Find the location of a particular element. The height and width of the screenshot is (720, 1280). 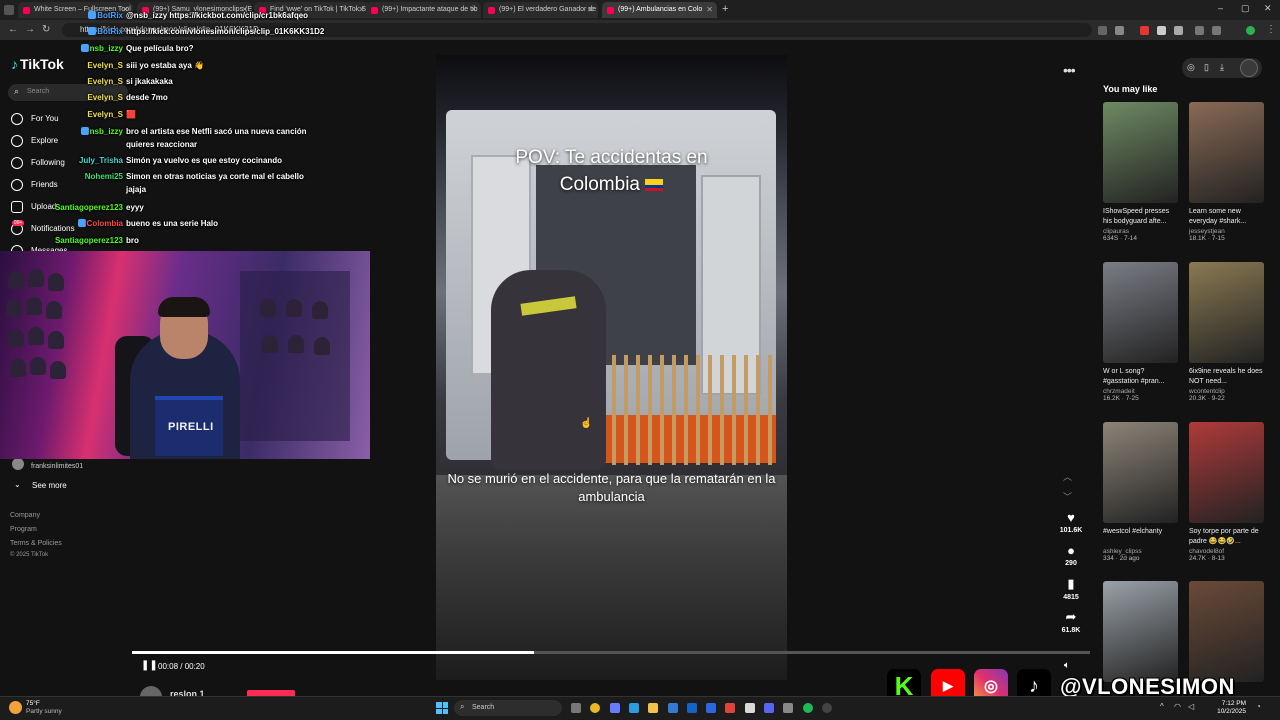

tab-favicon-icon is located at coordinates (610, 10).